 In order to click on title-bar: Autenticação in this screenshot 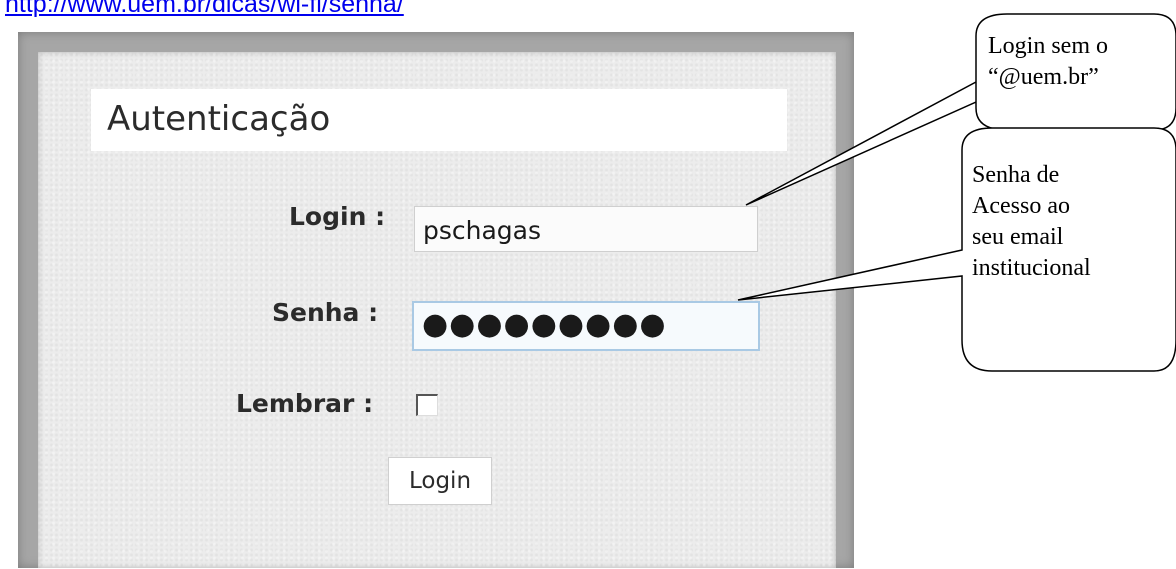, I will do `click(439, 120)`.